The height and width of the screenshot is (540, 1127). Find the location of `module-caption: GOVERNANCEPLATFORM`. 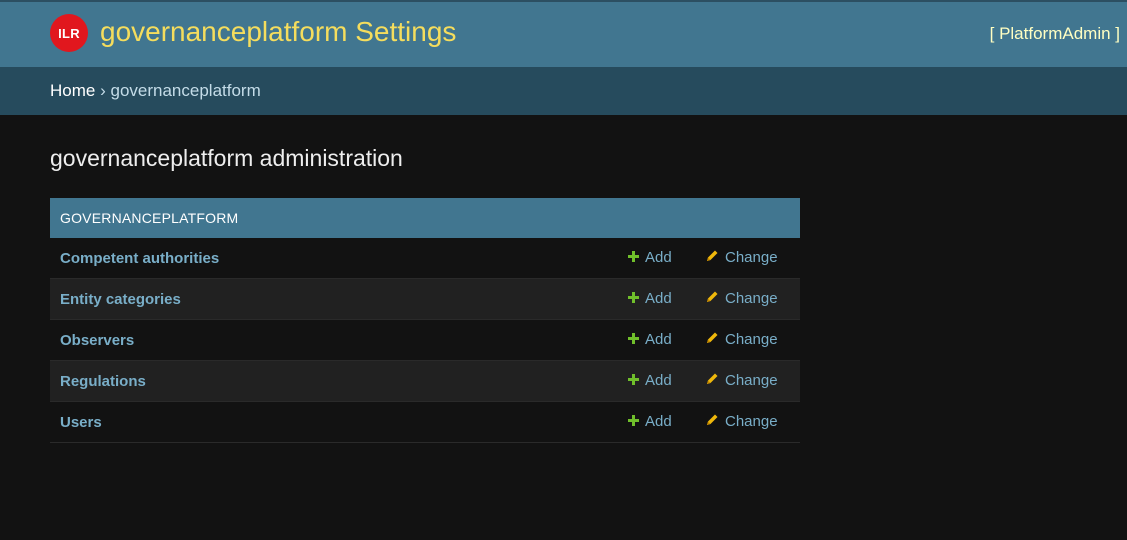

module-caption: GOVERNANCEPLATFORM is located at coordinates (425, 218).